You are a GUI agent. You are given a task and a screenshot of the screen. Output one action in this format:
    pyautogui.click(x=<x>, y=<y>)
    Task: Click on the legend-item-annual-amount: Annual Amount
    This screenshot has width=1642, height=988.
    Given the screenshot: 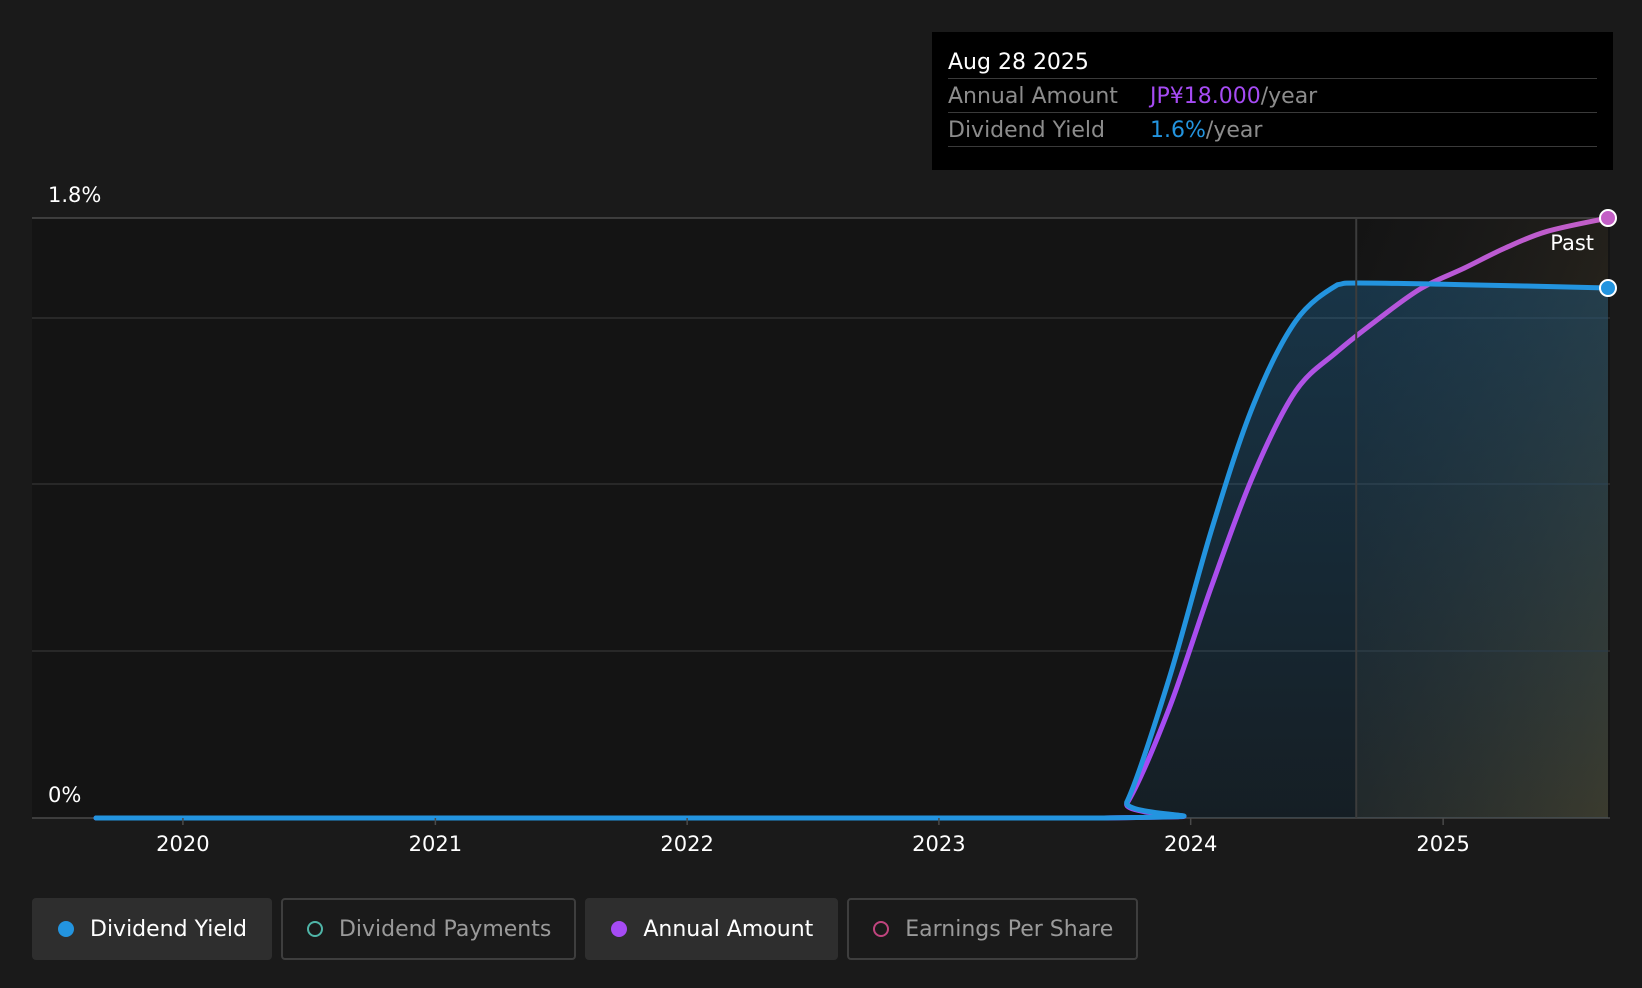 What is the action you would take?
    pyautogui.click(x=712, y=929)
    